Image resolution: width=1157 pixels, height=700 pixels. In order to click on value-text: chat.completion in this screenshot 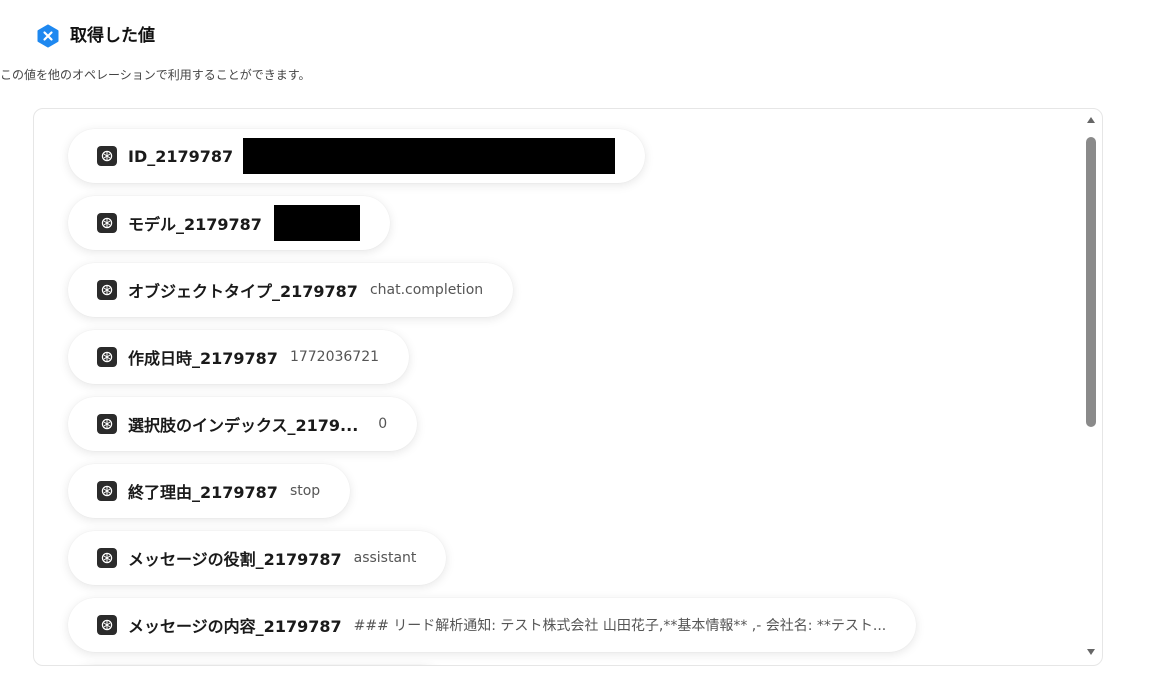, I will do `click(426, 290)`.